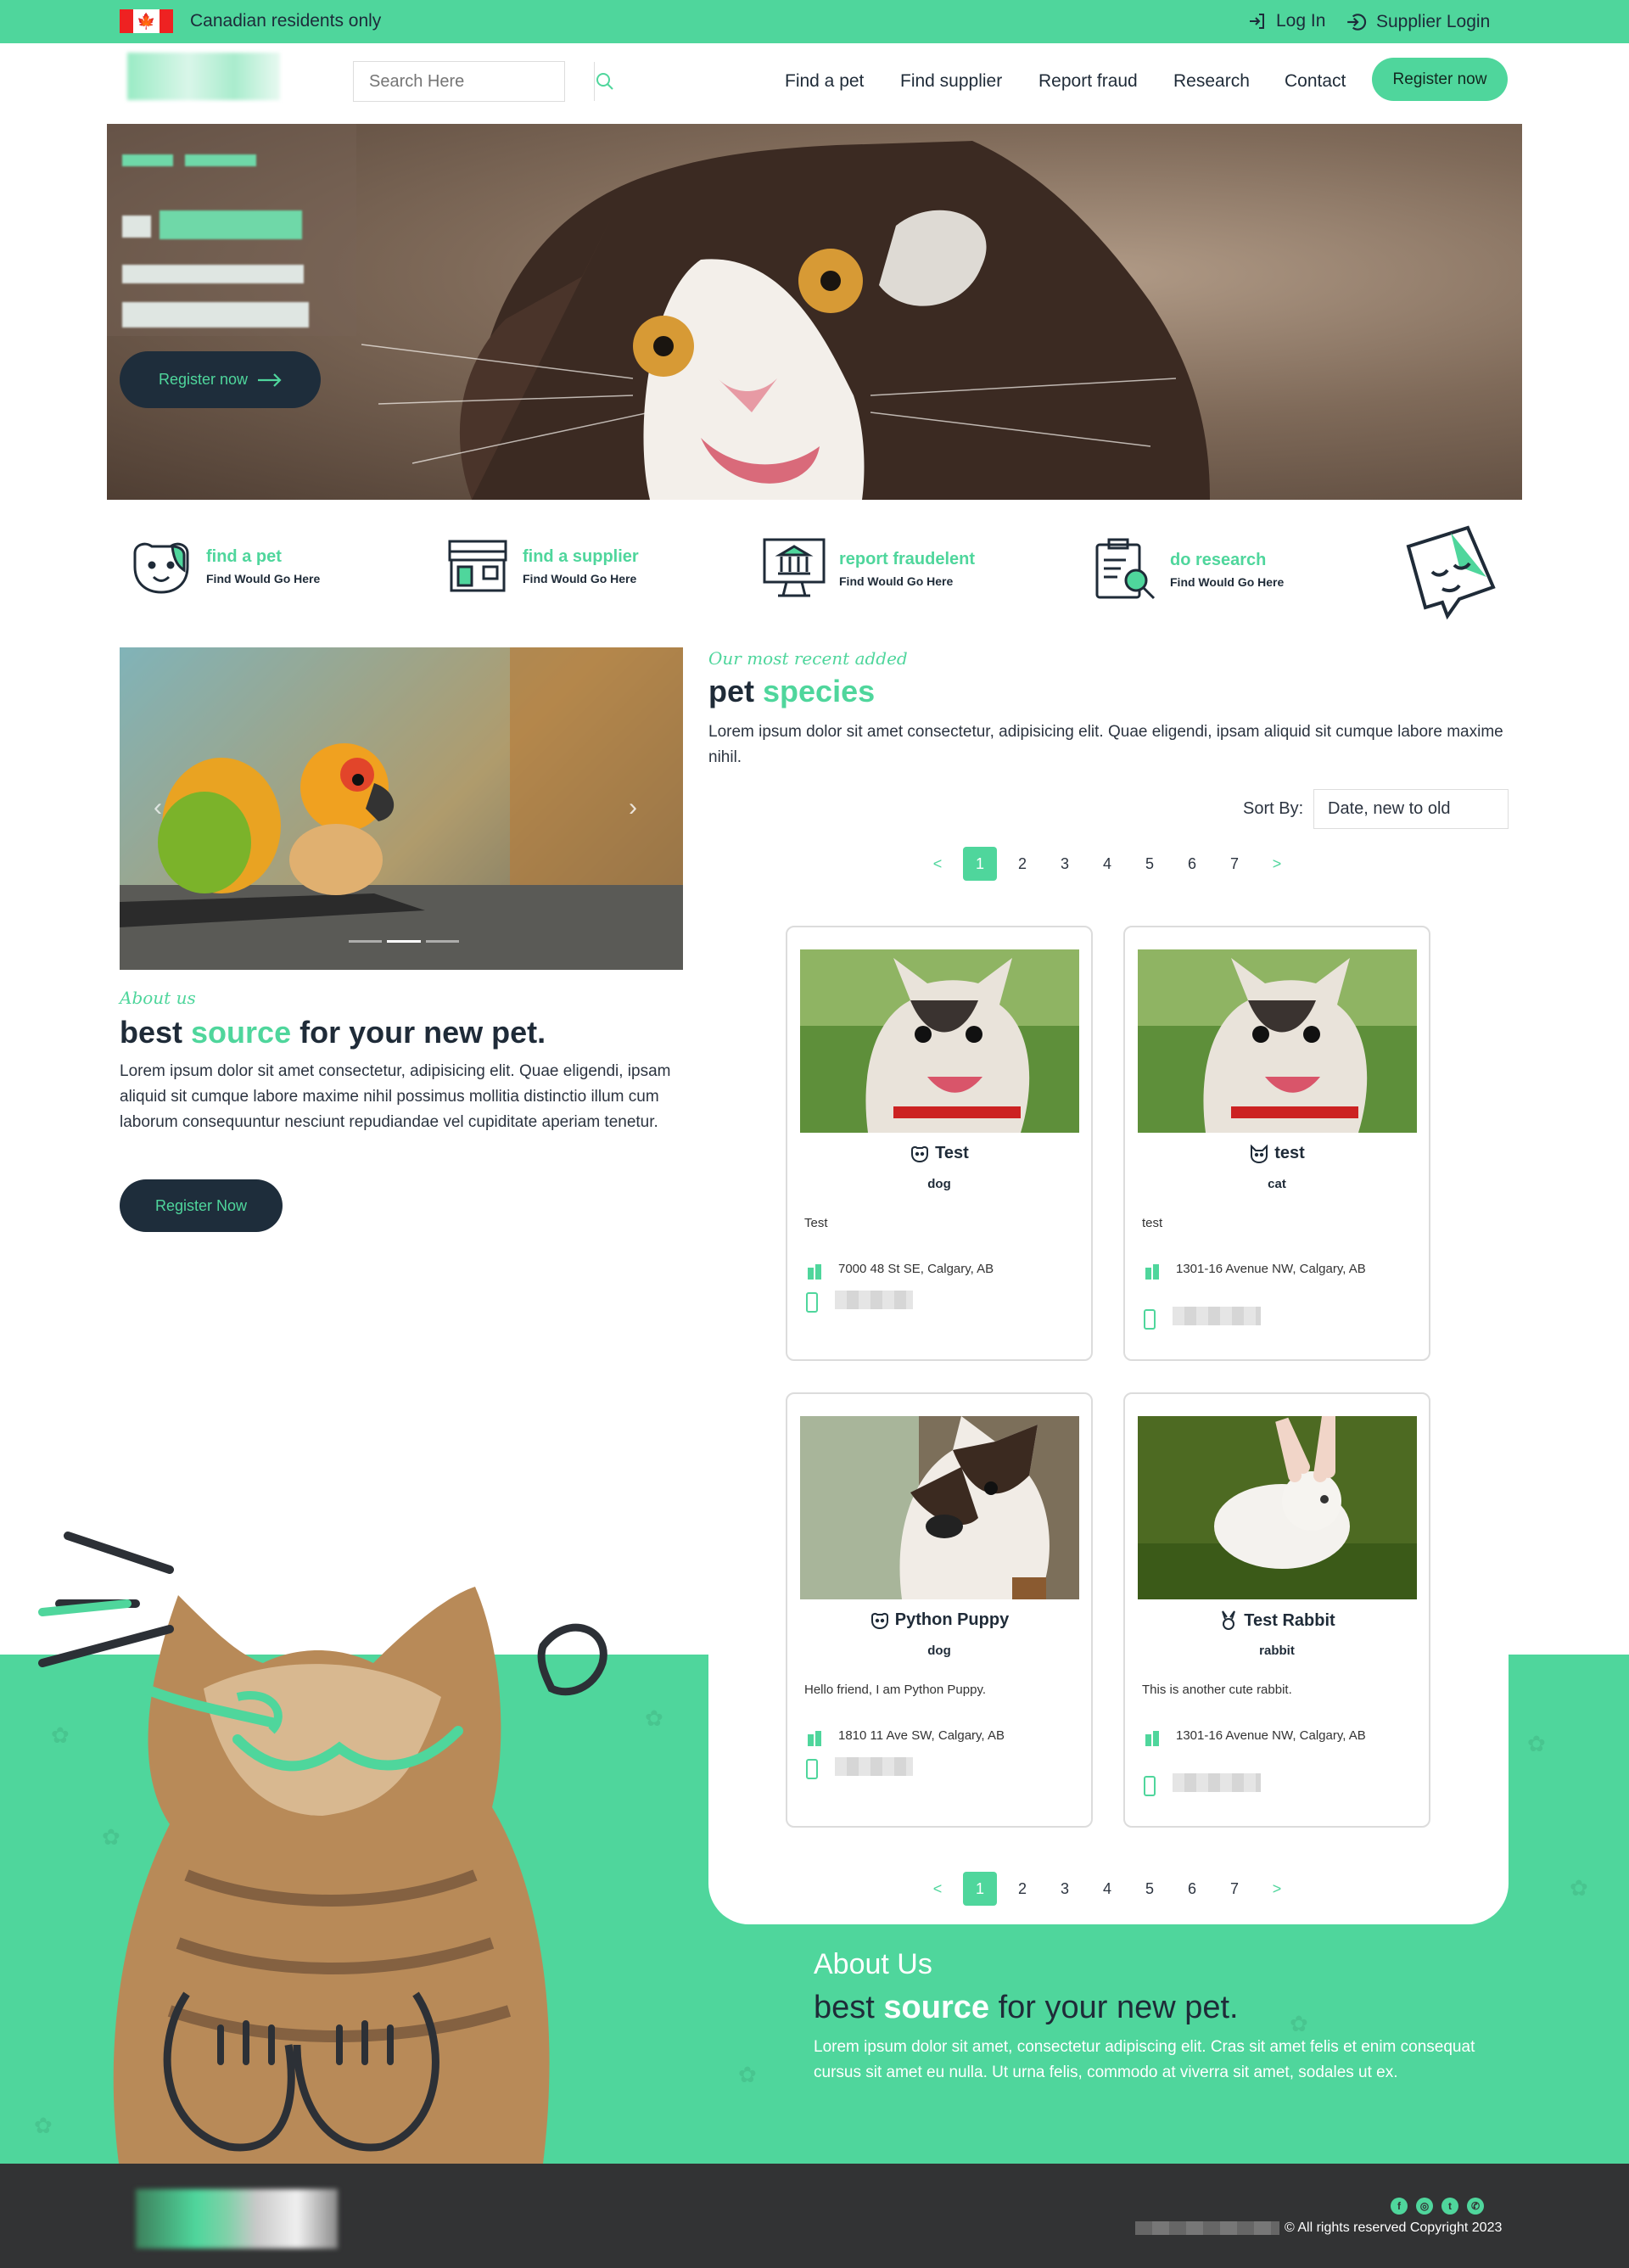 Image resolution: width=1629 pixels, height=2268 pixels. What do you see at coordinates (231, 230) in the screenshot?
I see `hero-text-panel` at bounding box center [231, 230].